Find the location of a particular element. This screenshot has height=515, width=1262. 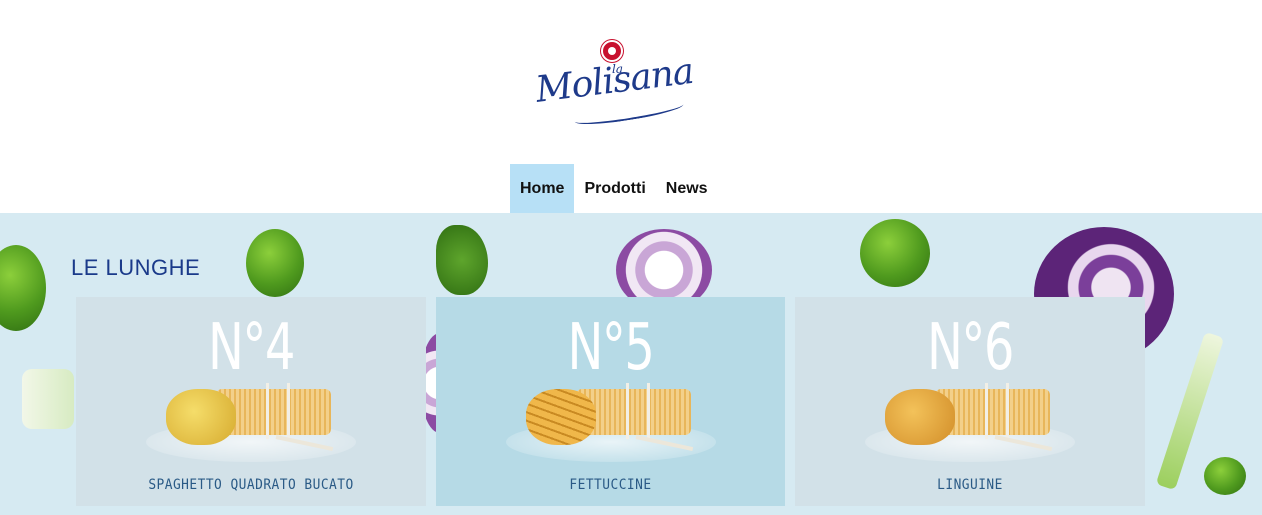

nav-item-prodotti: Prodotti is located at coordinates (614, 188).